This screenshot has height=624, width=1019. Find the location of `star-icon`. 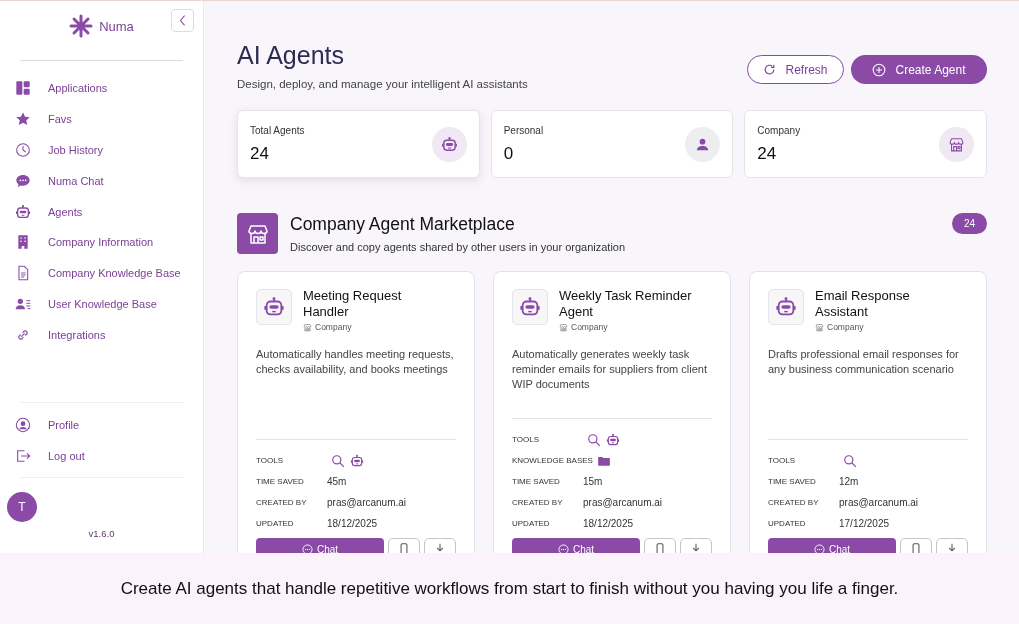

star-icon is located at coordinates (23, 119).